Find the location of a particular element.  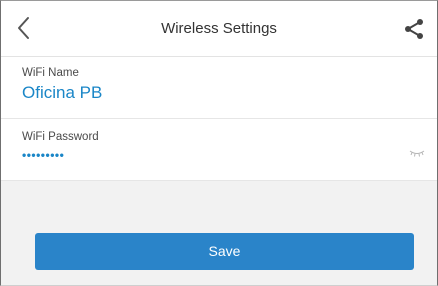

wifi-name-label: WiFi Name is located at coordinates (50, 73).